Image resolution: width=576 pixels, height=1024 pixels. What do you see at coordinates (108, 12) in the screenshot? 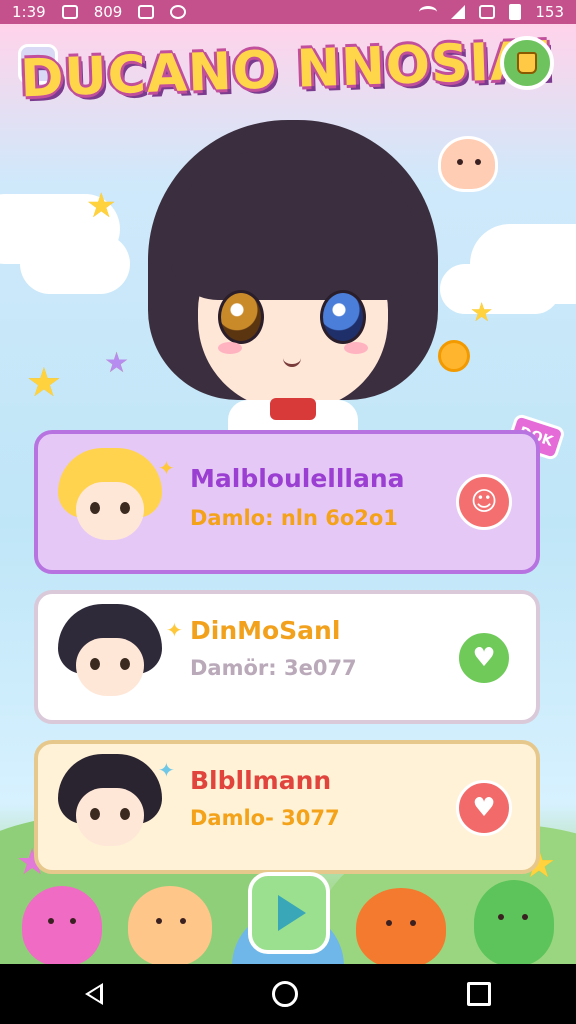
I see `status-text: 809` at bounding box center [108, 12].